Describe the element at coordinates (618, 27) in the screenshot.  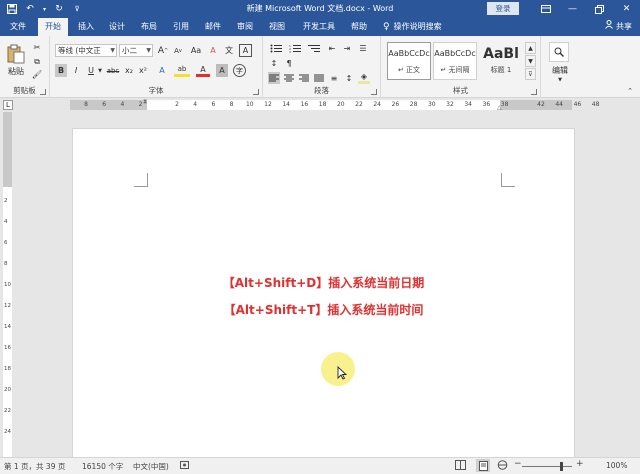
I see `share-button: 共享` at that location.